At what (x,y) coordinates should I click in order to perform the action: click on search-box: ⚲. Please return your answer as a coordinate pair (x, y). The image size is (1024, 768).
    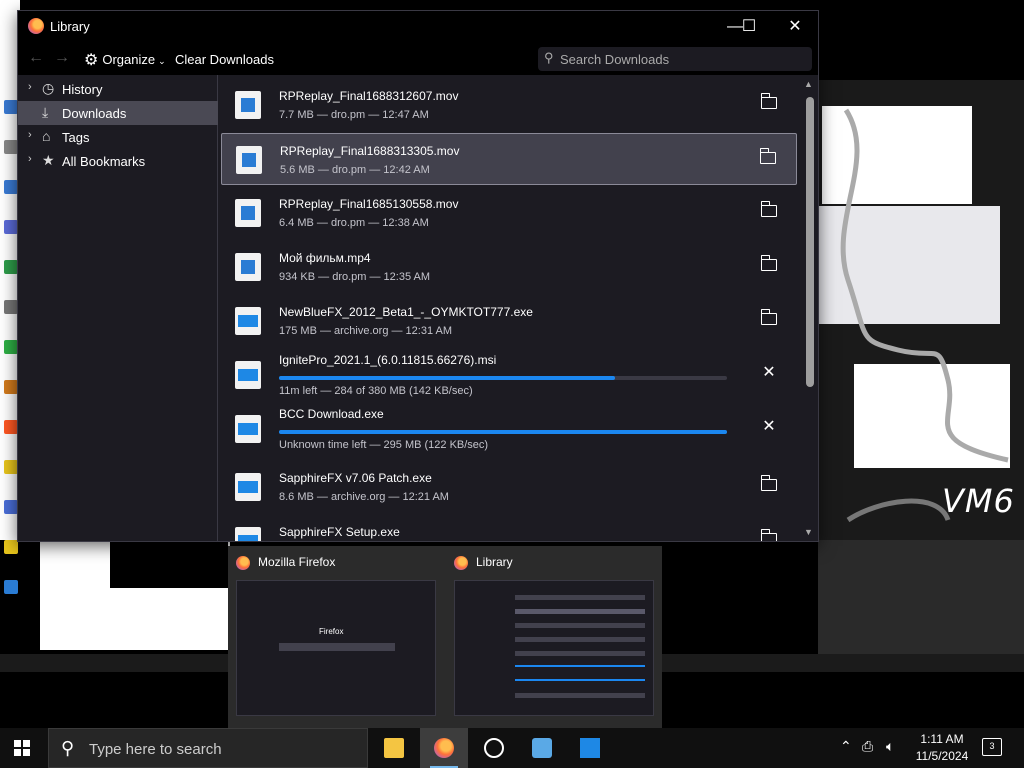
    Looking at the image, I should click on (675, 59).